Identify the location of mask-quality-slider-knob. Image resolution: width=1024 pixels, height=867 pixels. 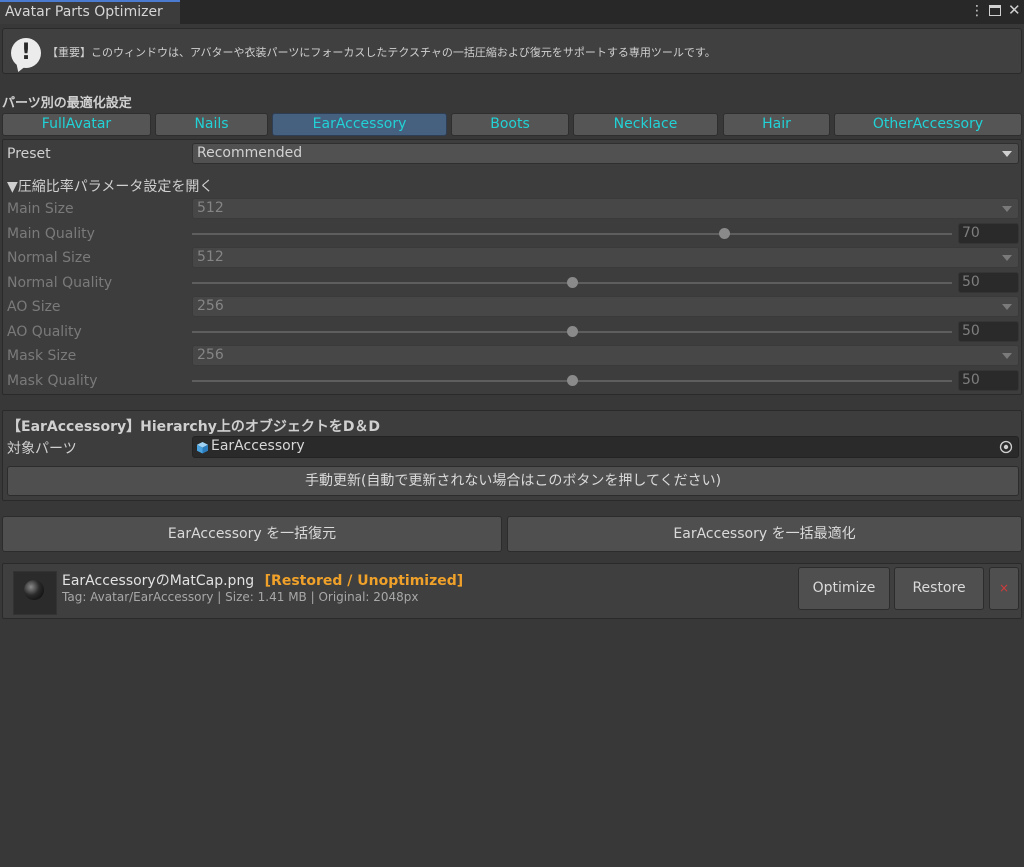
(572, 380).